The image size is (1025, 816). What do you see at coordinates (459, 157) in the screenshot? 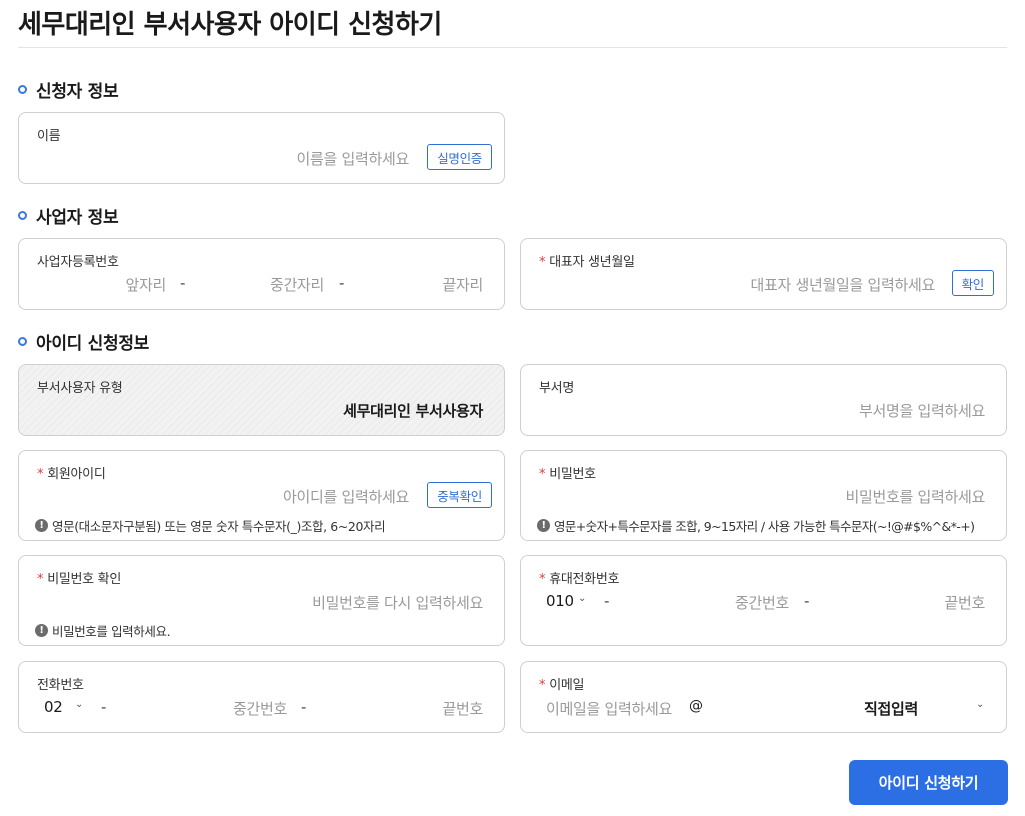
I see `real-name-verify-button: 실명인증` at bounding box center [459, 157].